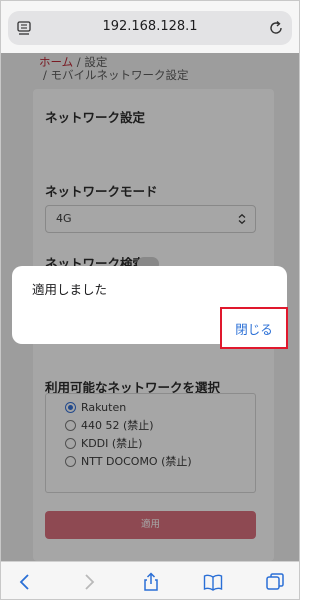  Describe the element at coordinates (89, 582) in the screenshot. I see `forward-icon` at that location.